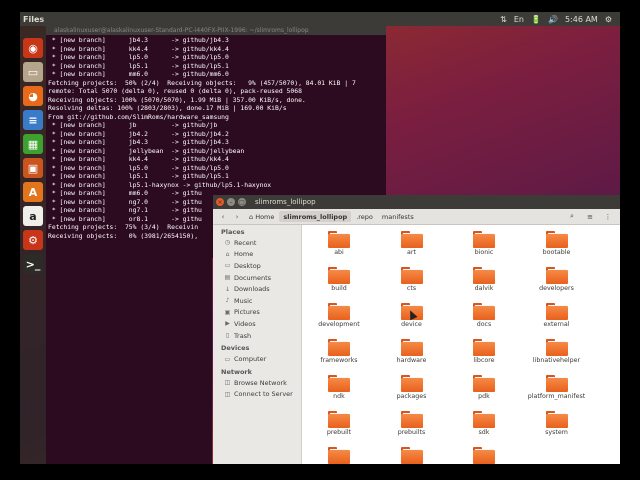 Image resolution: width=640 pixels, height=480 pixels. Describe the element at coordinates (231, 202) in the screenshot. I see `minimize-button: –` at that location.